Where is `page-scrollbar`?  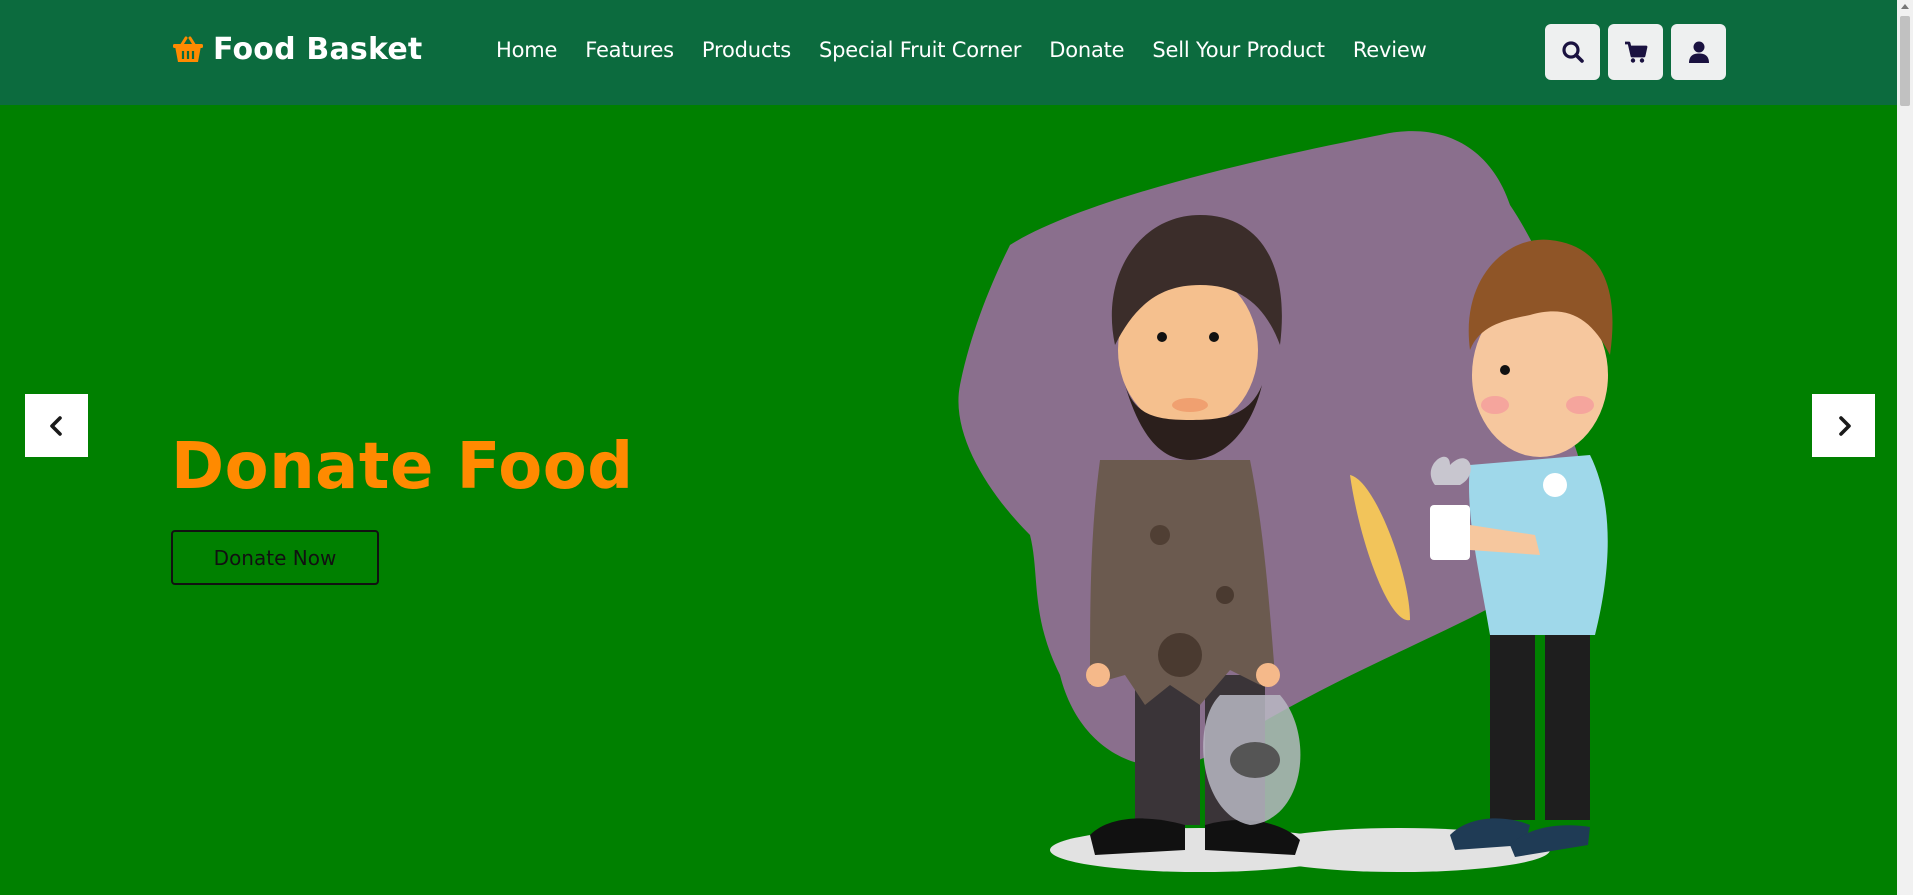 page-scrollbar is located at coordinates (1905, 447).